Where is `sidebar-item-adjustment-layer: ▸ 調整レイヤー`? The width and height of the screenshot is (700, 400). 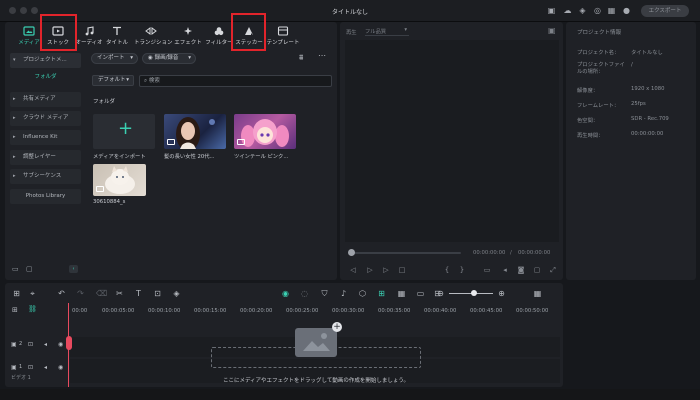
sidebar-item-adjustment-layer: ▸ 調整レイヤー is located at coordinates (45, 157).